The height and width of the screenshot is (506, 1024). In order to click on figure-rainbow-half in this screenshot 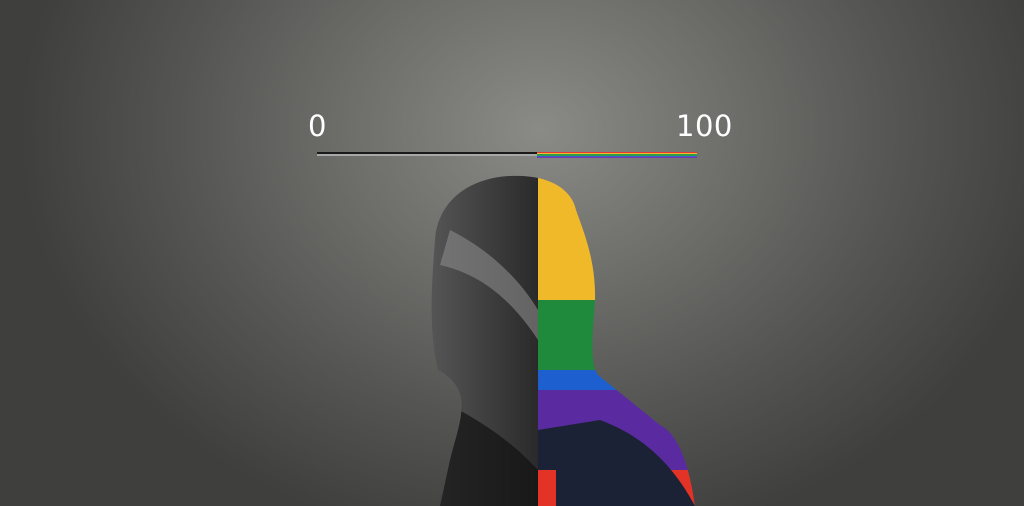, I will do `click(616, 340)`.